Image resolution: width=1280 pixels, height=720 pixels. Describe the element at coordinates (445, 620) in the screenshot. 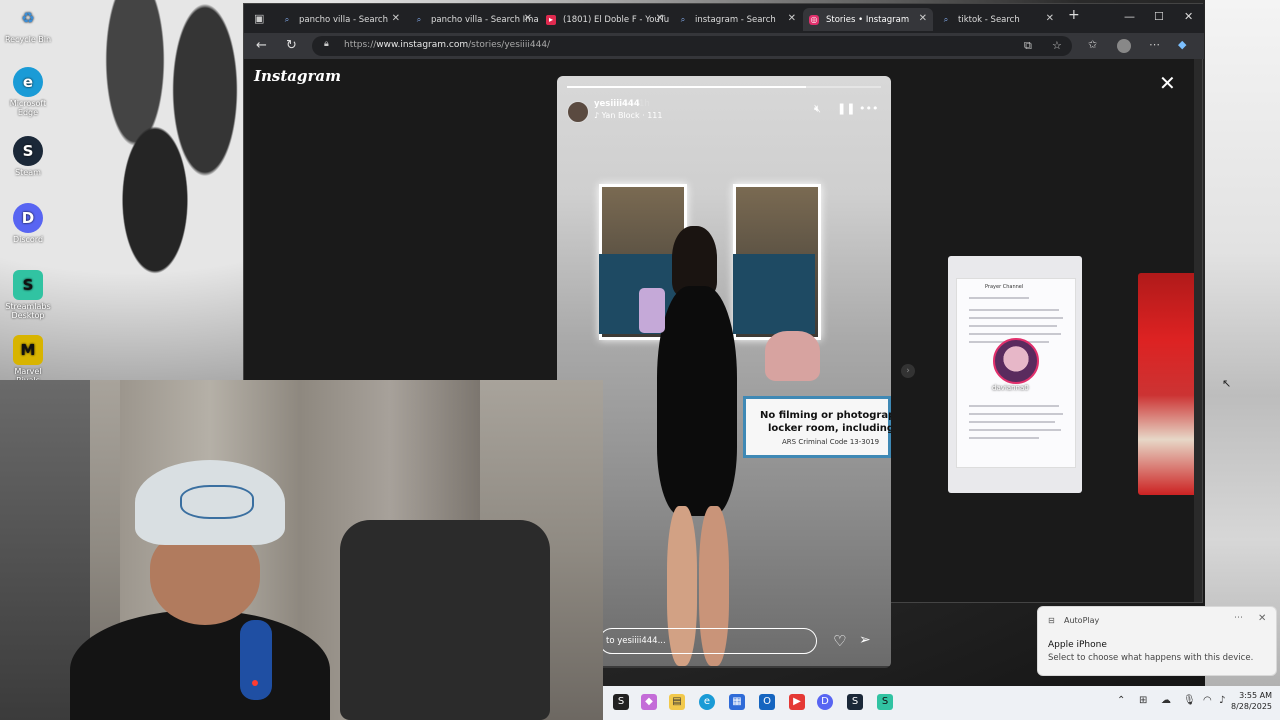

I see `webcam-chair` at that location.